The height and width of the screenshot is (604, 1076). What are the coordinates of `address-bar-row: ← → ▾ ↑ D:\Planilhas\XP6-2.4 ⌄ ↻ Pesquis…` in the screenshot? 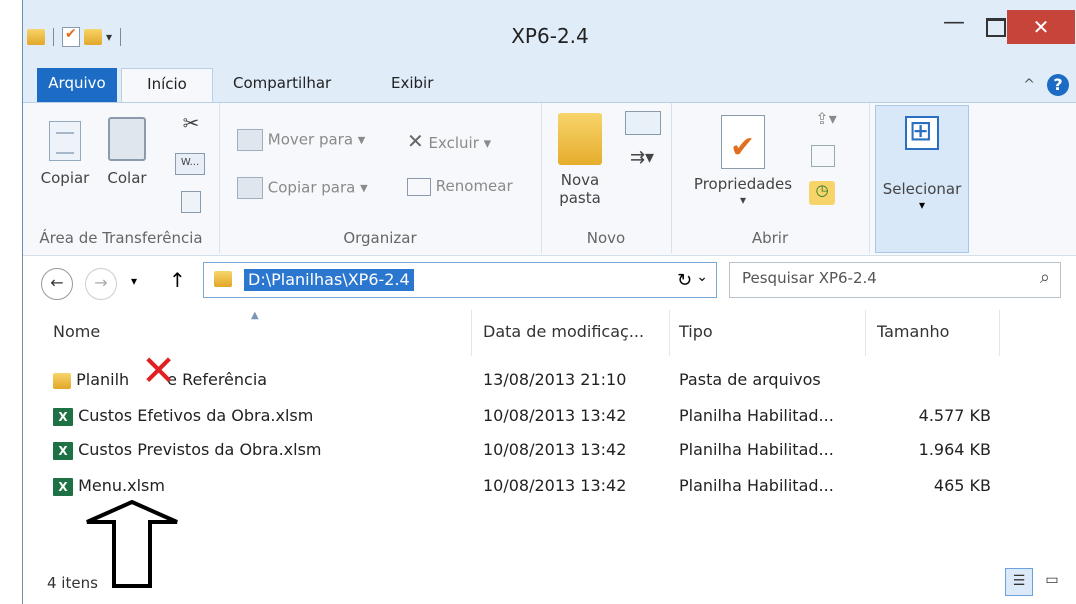 It's located at (549, 283).